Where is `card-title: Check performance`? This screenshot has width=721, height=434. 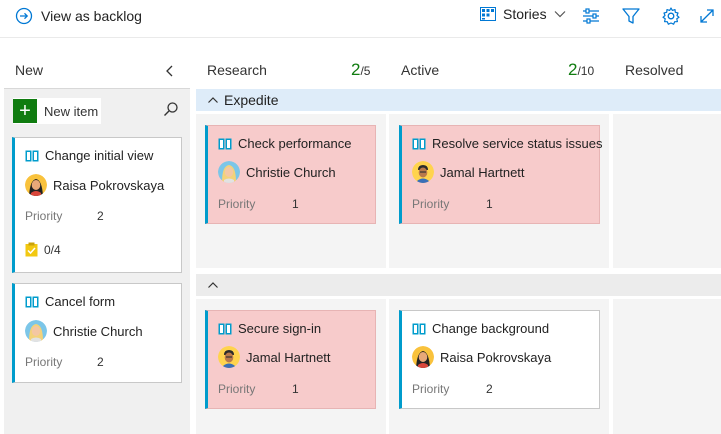
card-title: Check performance is located at coordinates (284, 143).